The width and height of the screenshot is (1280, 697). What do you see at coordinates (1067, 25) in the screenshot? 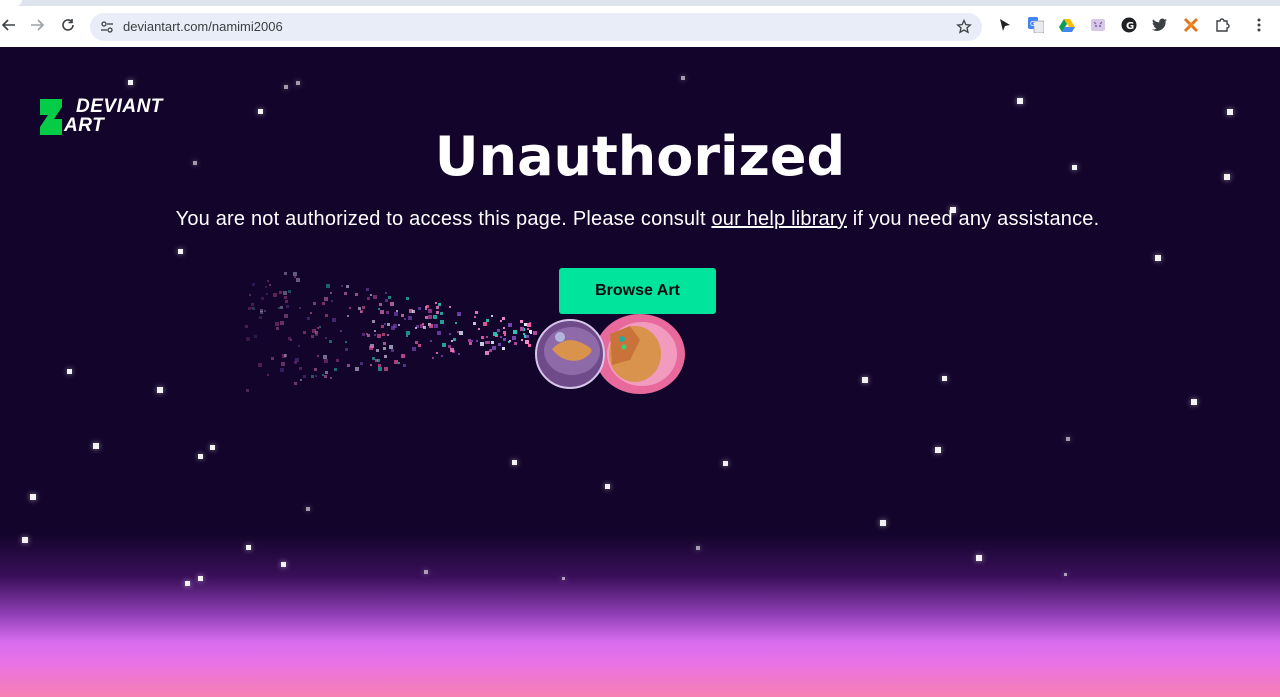
I see `google-drive-icon` at bounding box center [1067, 25].